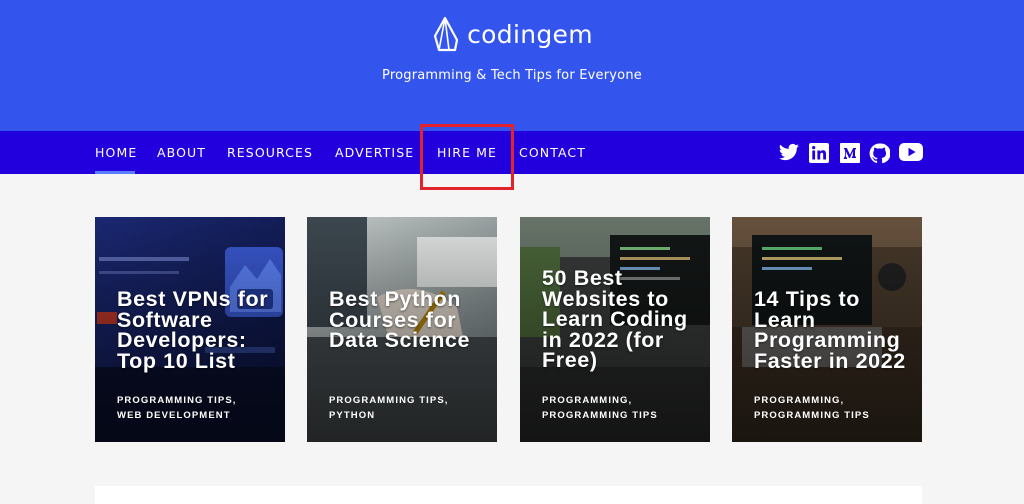 The height and width of the screenshot is (504, 1024). Describe the element at coordinates (115, 172) in the screenshot. I see `nav-active-indicator` at that location.